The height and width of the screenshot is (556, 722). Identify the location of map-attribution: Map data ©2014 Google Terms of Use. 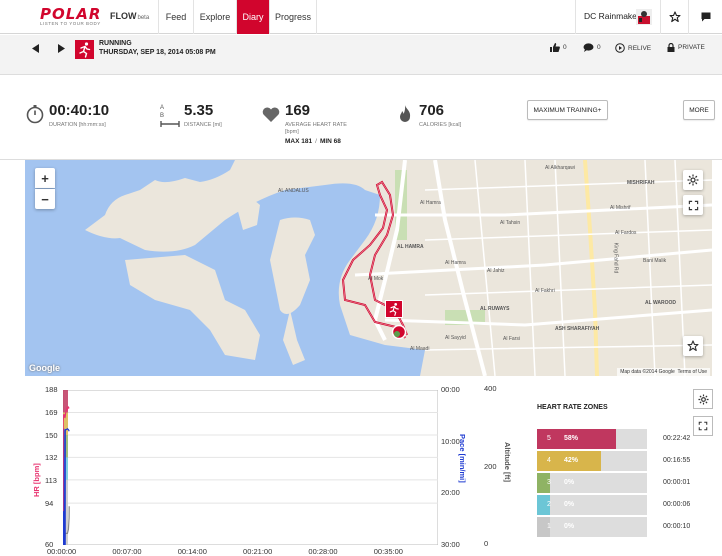
(663, 372).